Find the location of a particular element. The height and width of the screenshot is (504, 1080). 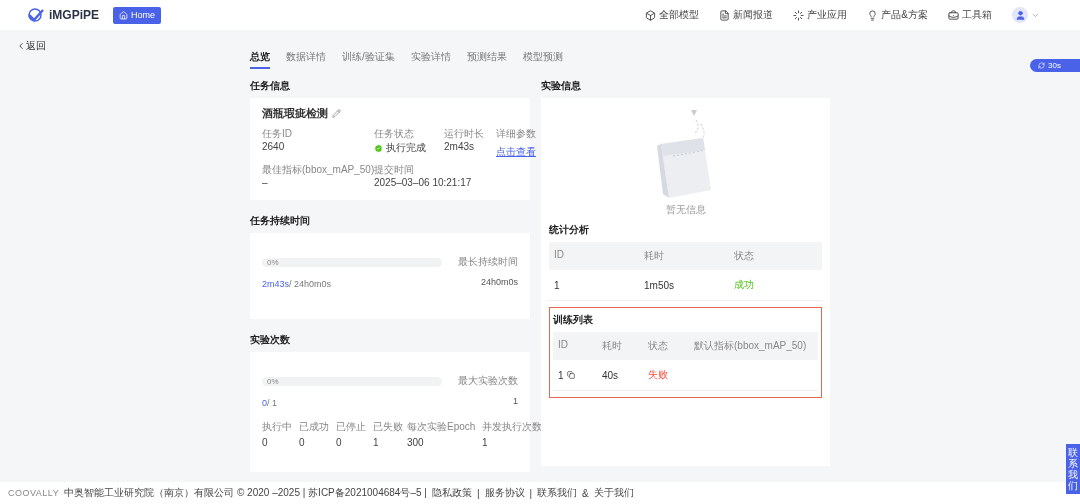

refresh-button: 30s is located at coordinates (1055, 65).